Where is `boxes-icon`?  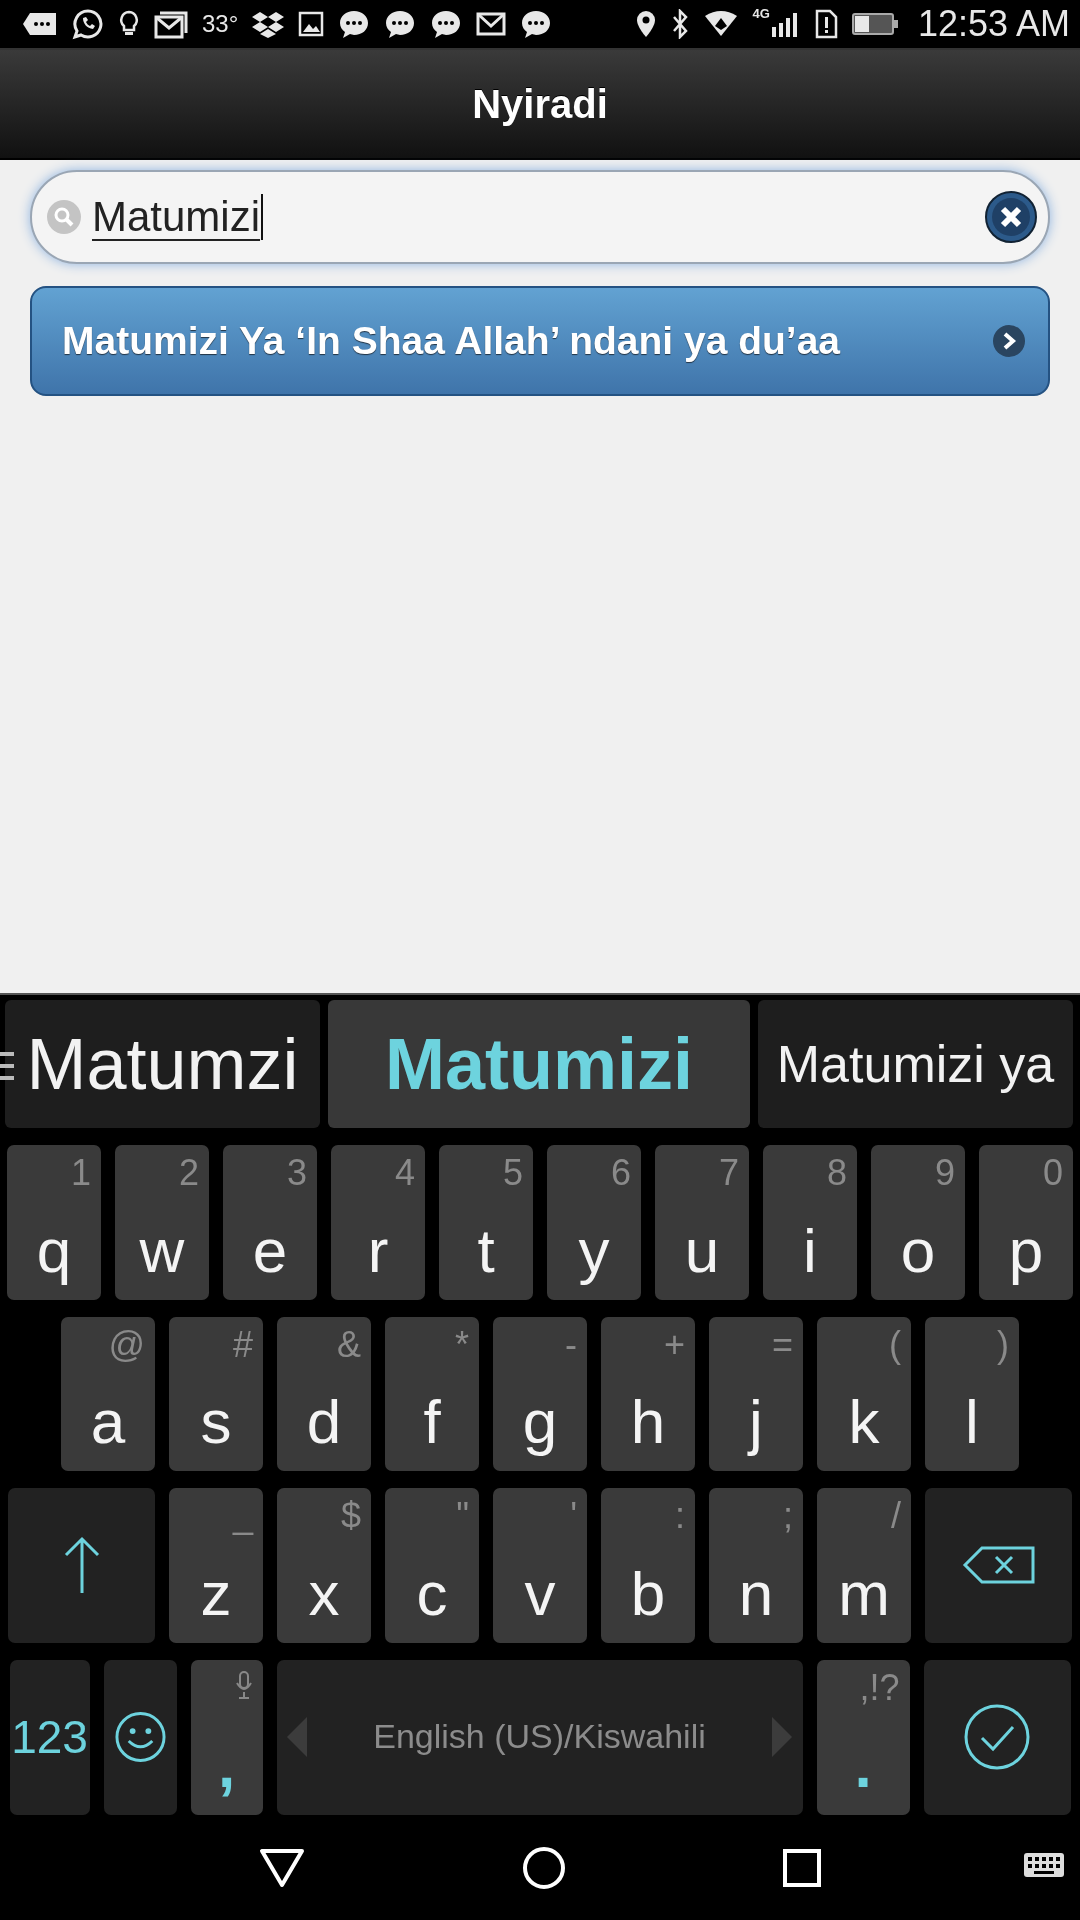 boxes-icon is located at coordinates (268, 24).